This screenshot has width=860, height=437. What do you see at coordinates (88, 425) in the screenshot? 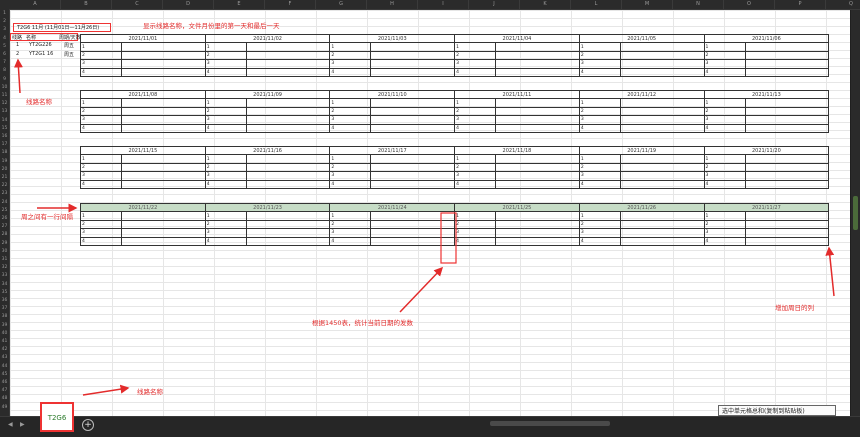
I see `add-sheet-icon: +` at bounding box center [88, 425].